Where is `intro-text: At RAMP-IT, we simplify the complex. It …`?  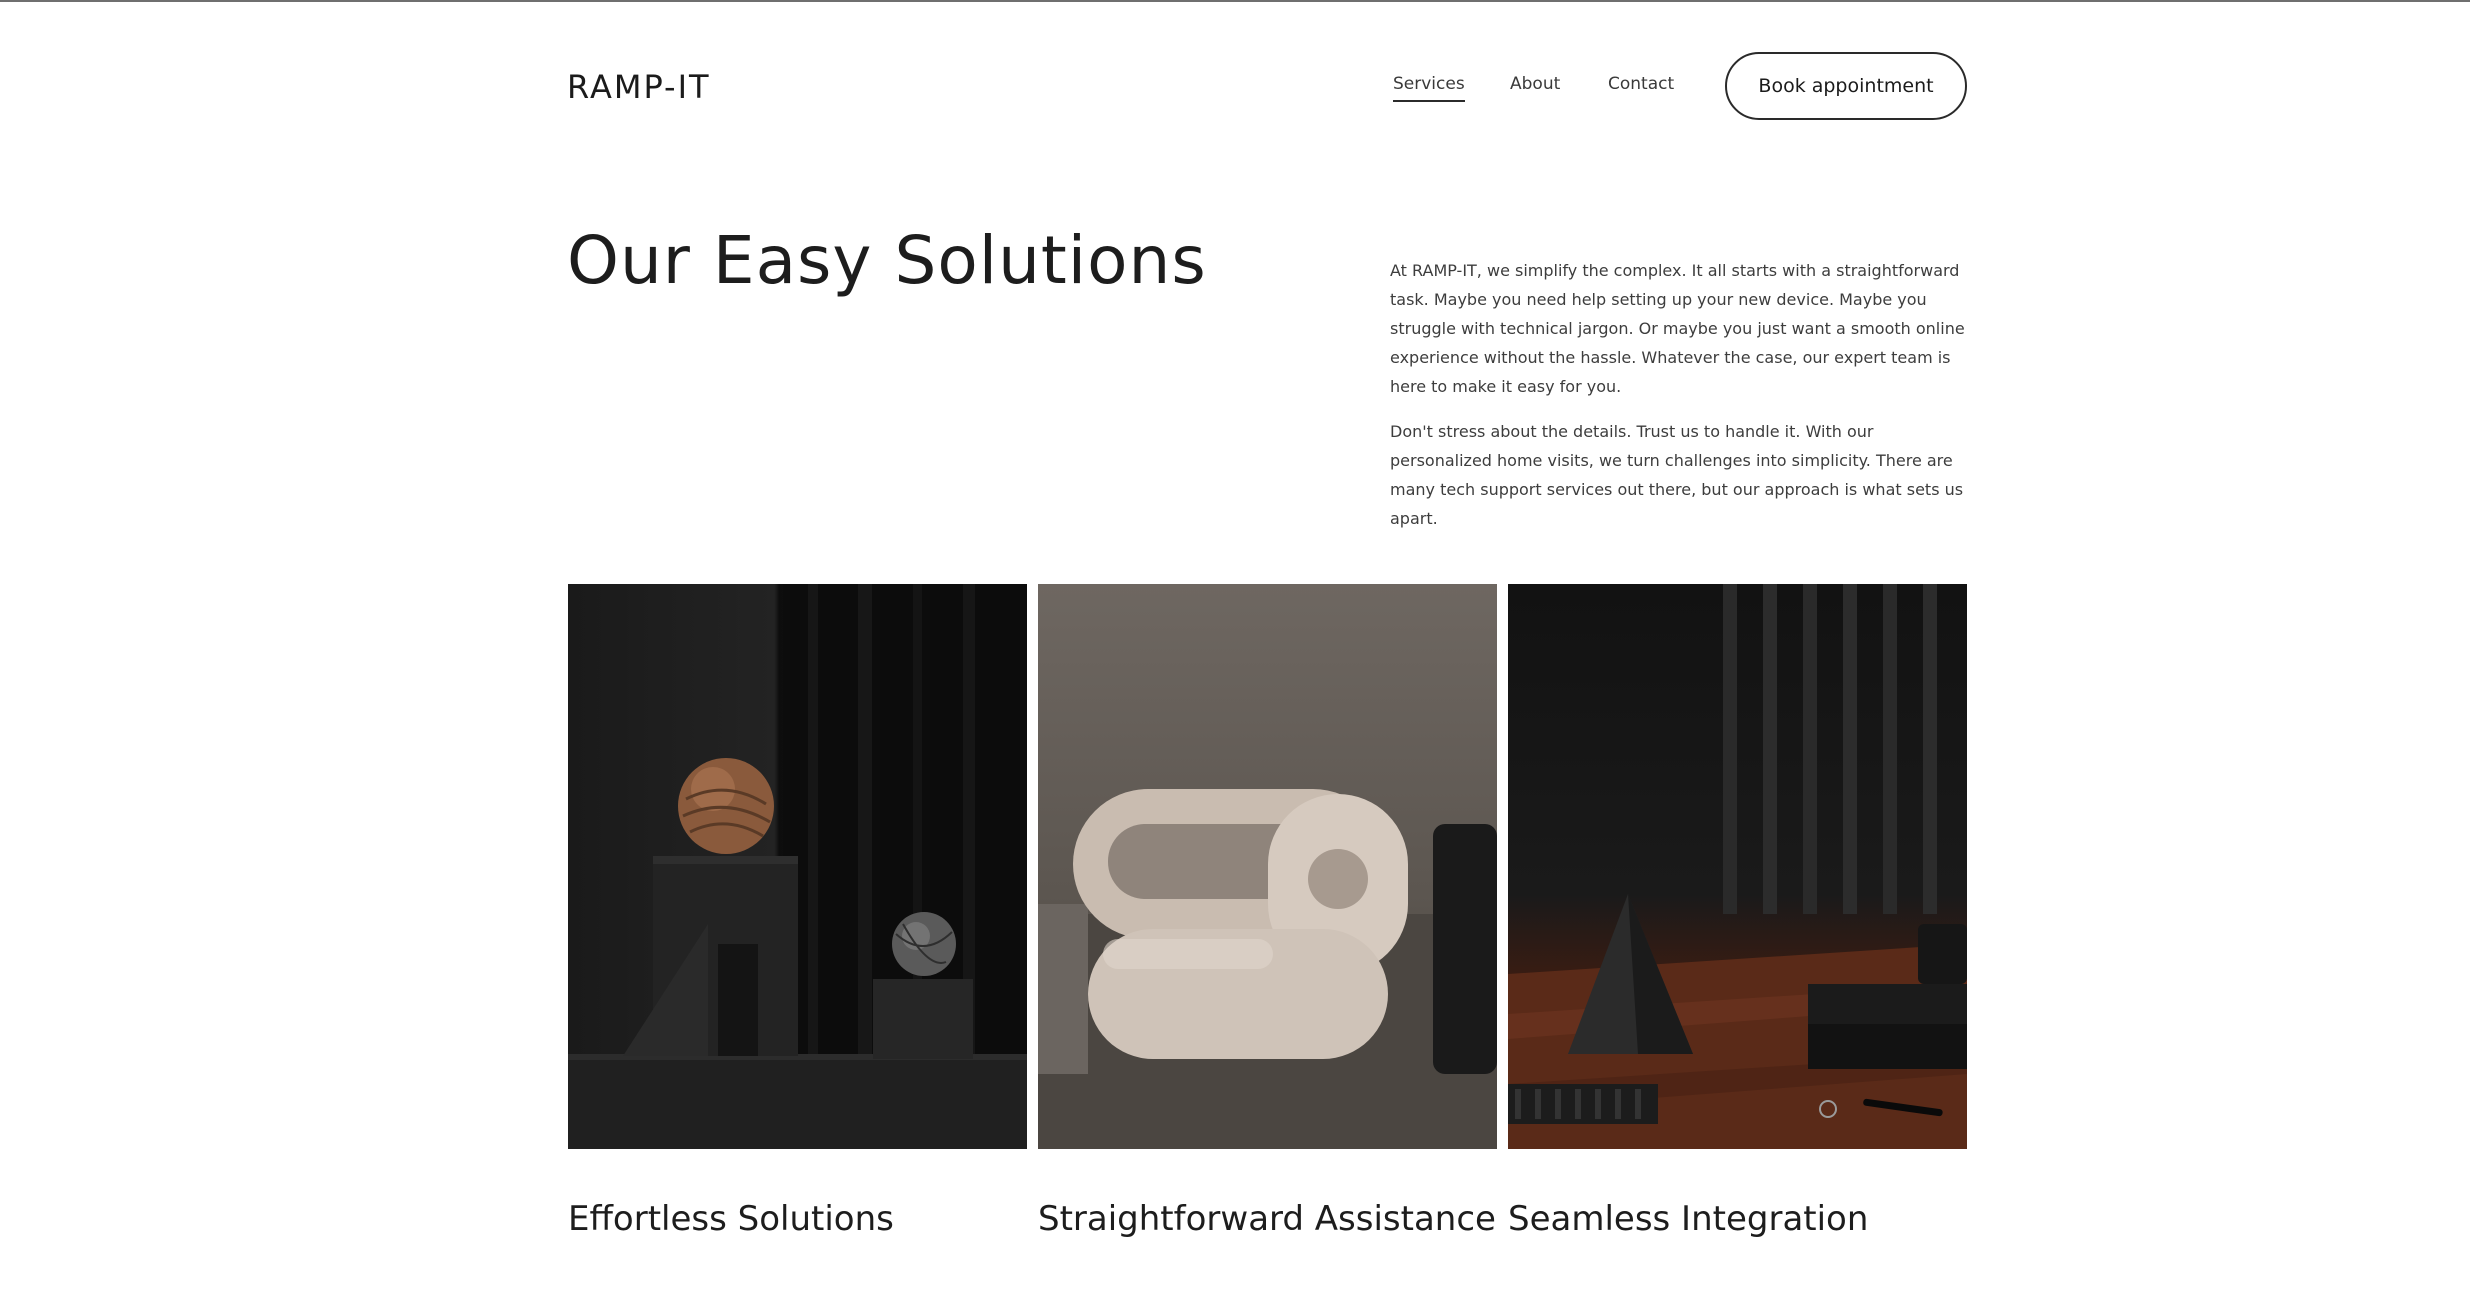
intro-text: At RAMP-IT, we simplify the complex. It … is located at coordinates (1679, 402).